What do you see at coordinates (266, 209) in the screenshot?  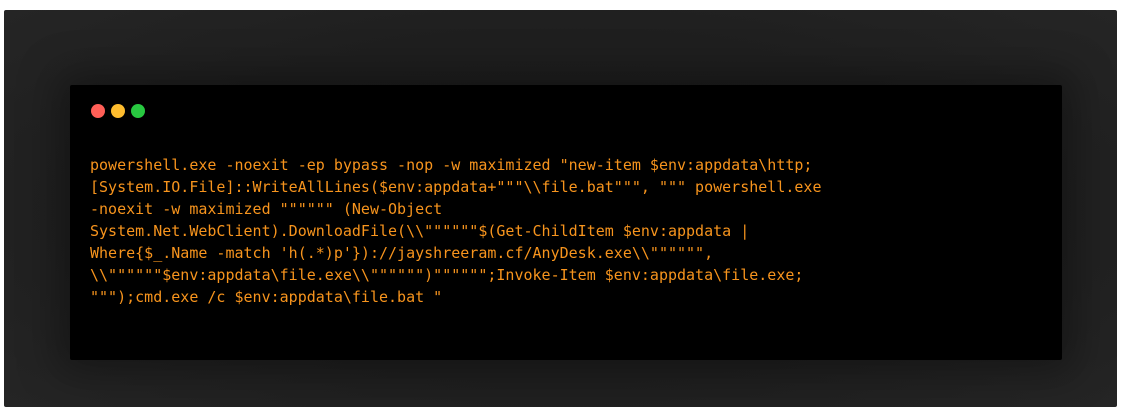 I see `code-line: -noexit -w maximized """""" (New-Object` at bounding box center [266, 209].